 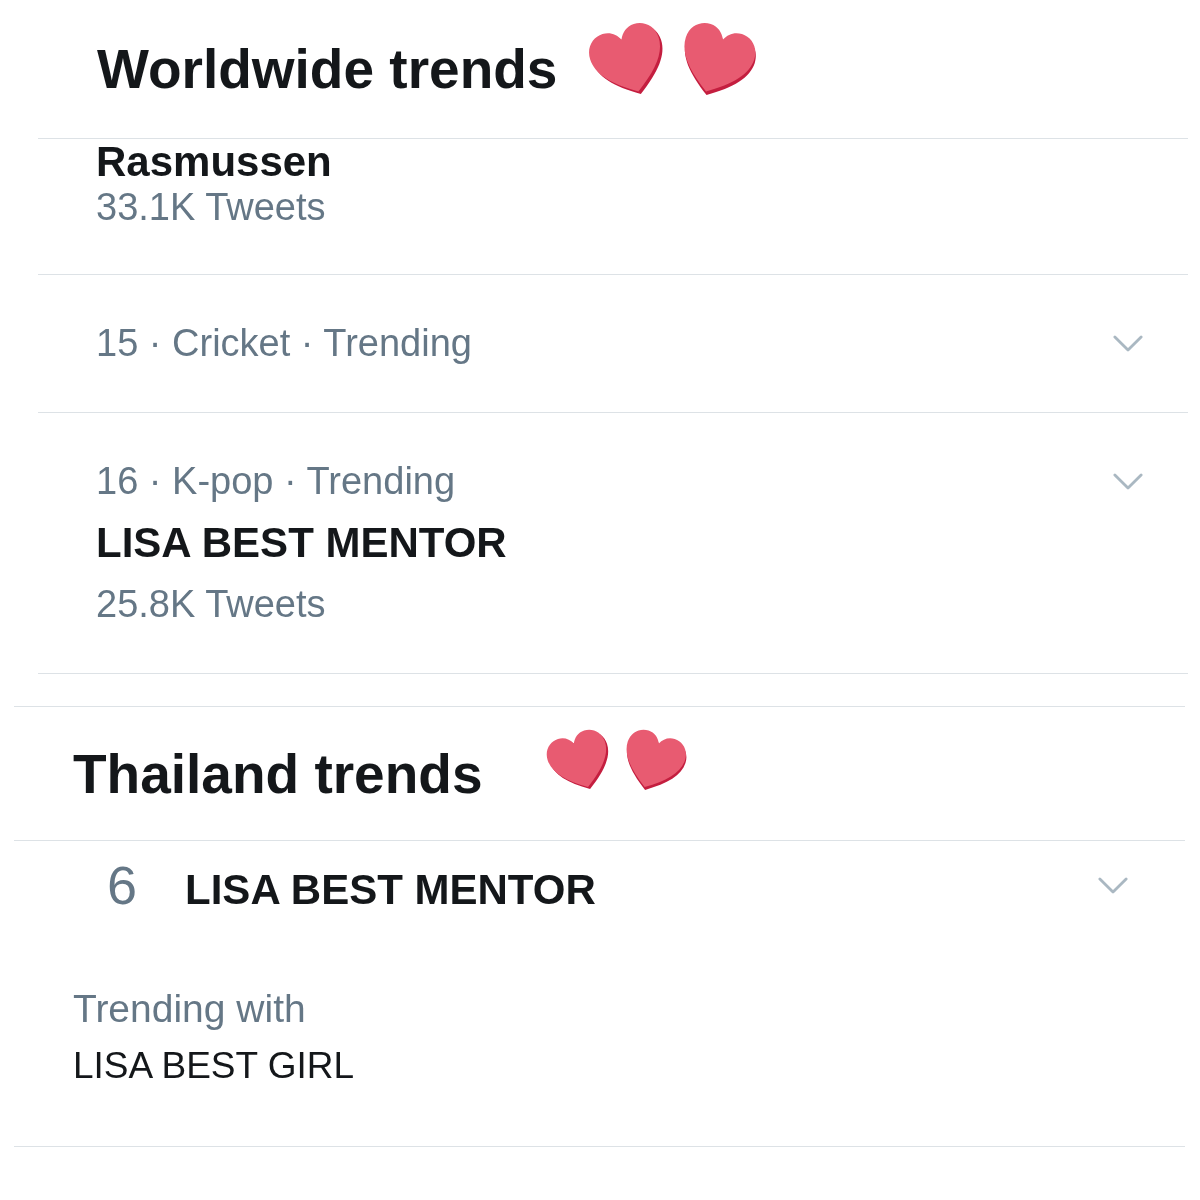 What do you see at coordinates (276, 481) in the screenshot?
I see `trend-context: 16 · K-pop · Trending` at bounding box center [276, 481].